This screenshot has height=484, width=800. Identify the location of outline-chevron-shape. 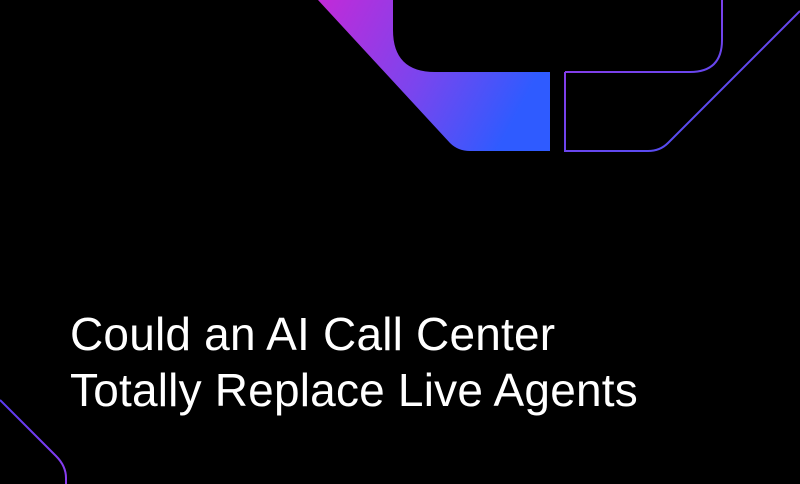
(682, 76).